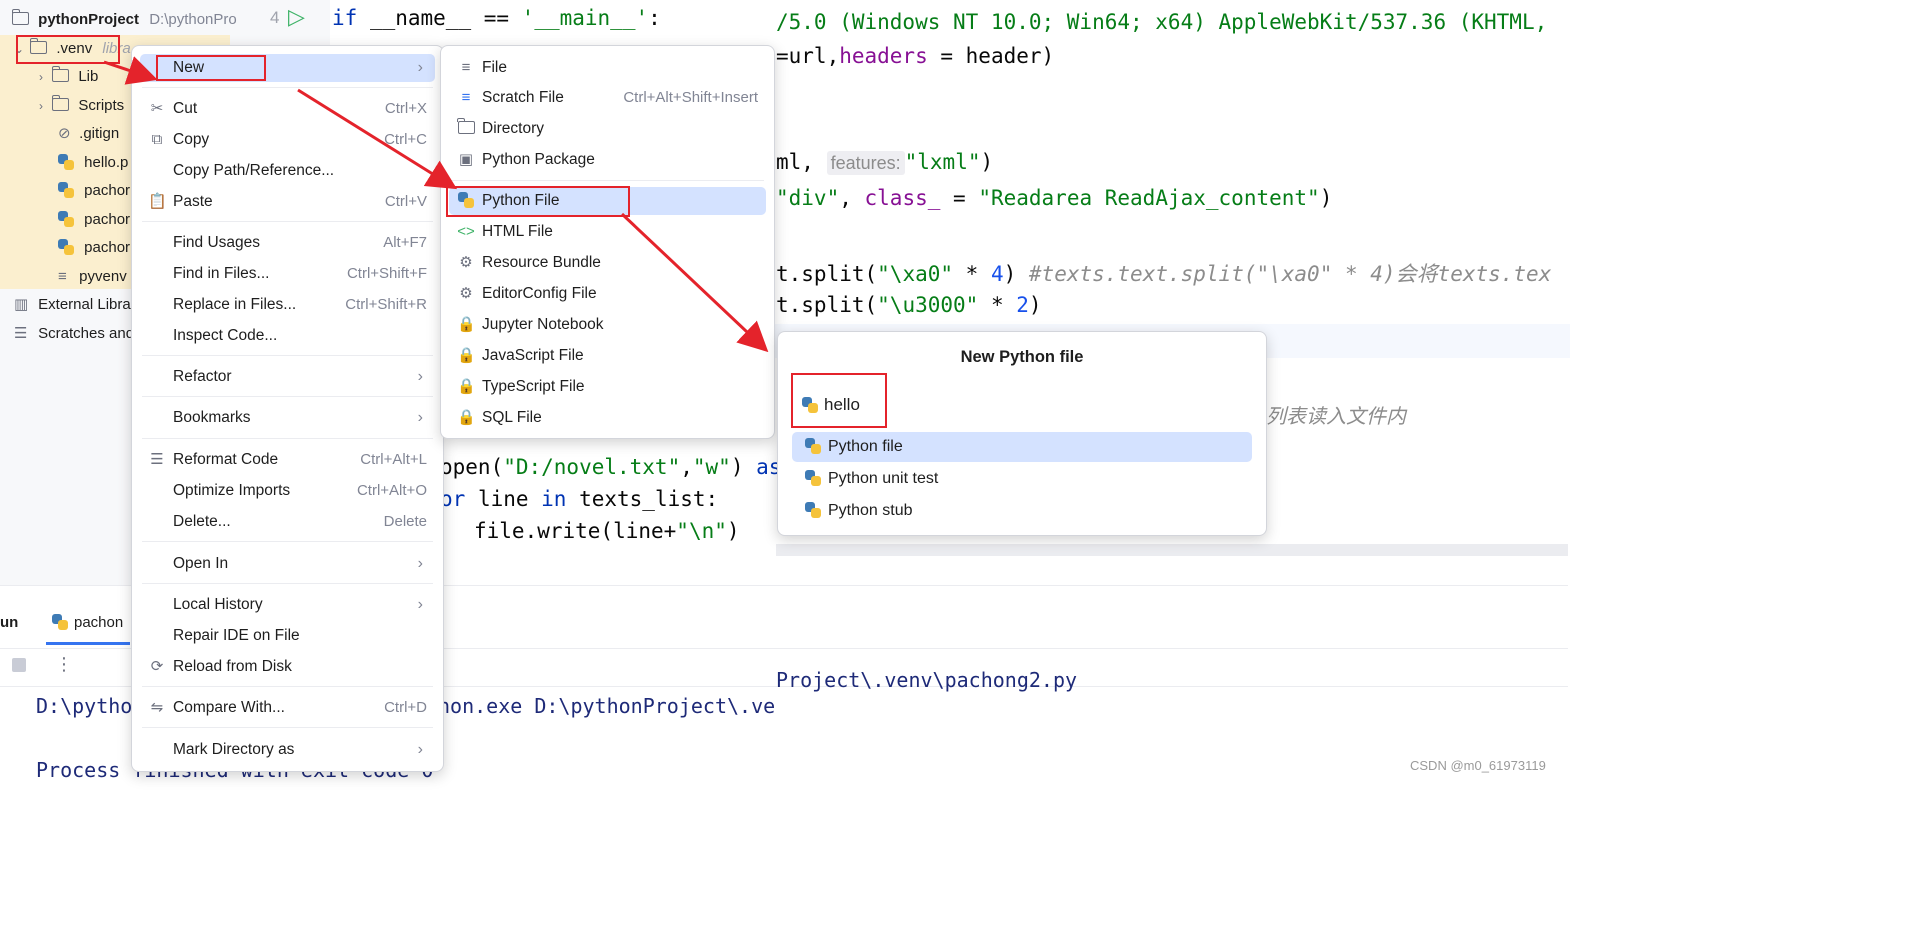 The height and width of the screenshot is (949, 1905). What do you see at coordinates (436, 204) in the screenshot?
I see `annotation-arrows` at bounding box center [436, 204].